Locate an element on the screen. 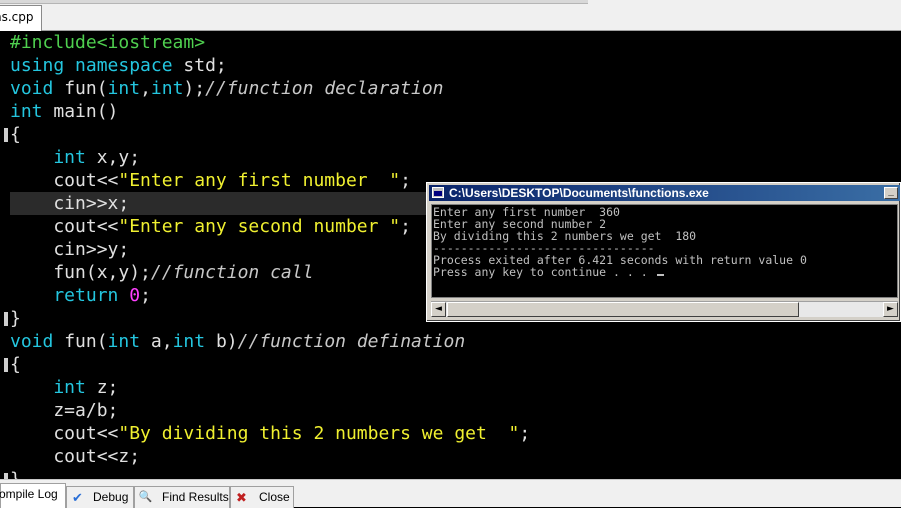 The width and height of the screenshot is (901, 508). code-token: b) is located at coordinates (226, 341).